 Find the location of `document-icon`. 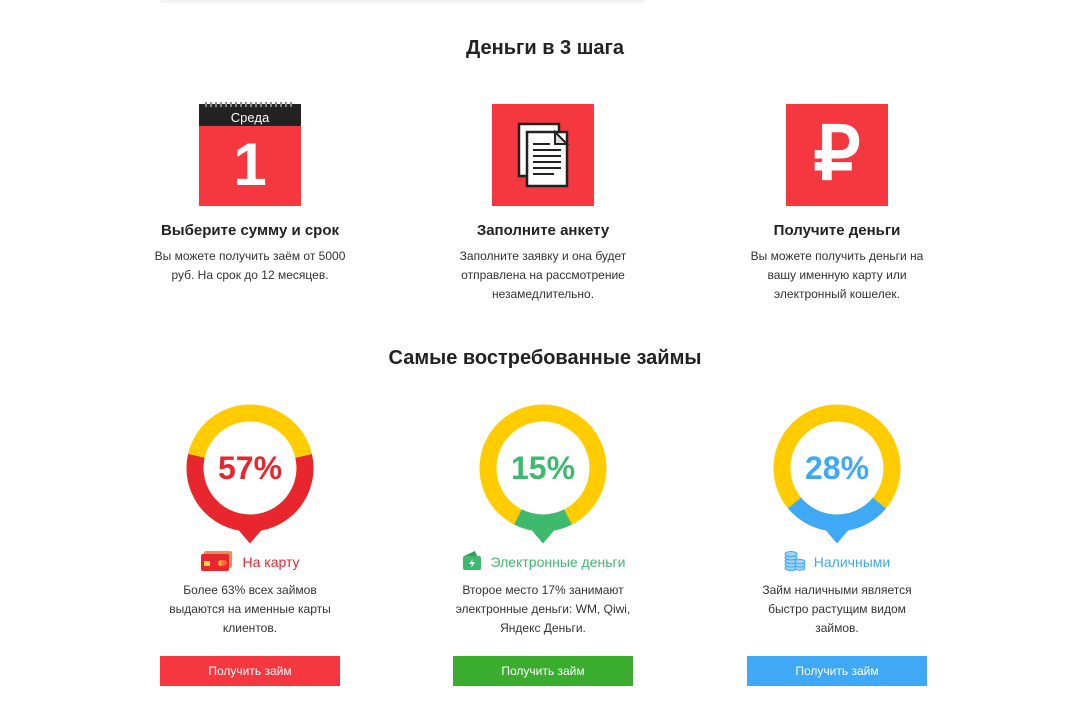

document-icon is located at coordinates (543, 155).